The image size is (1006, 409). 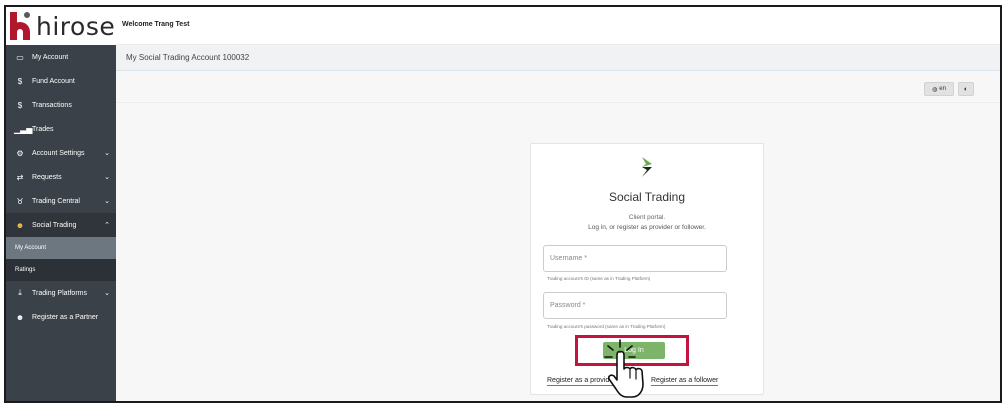 I want to click on brand-logo: hirose, so click(x=61, y=26).